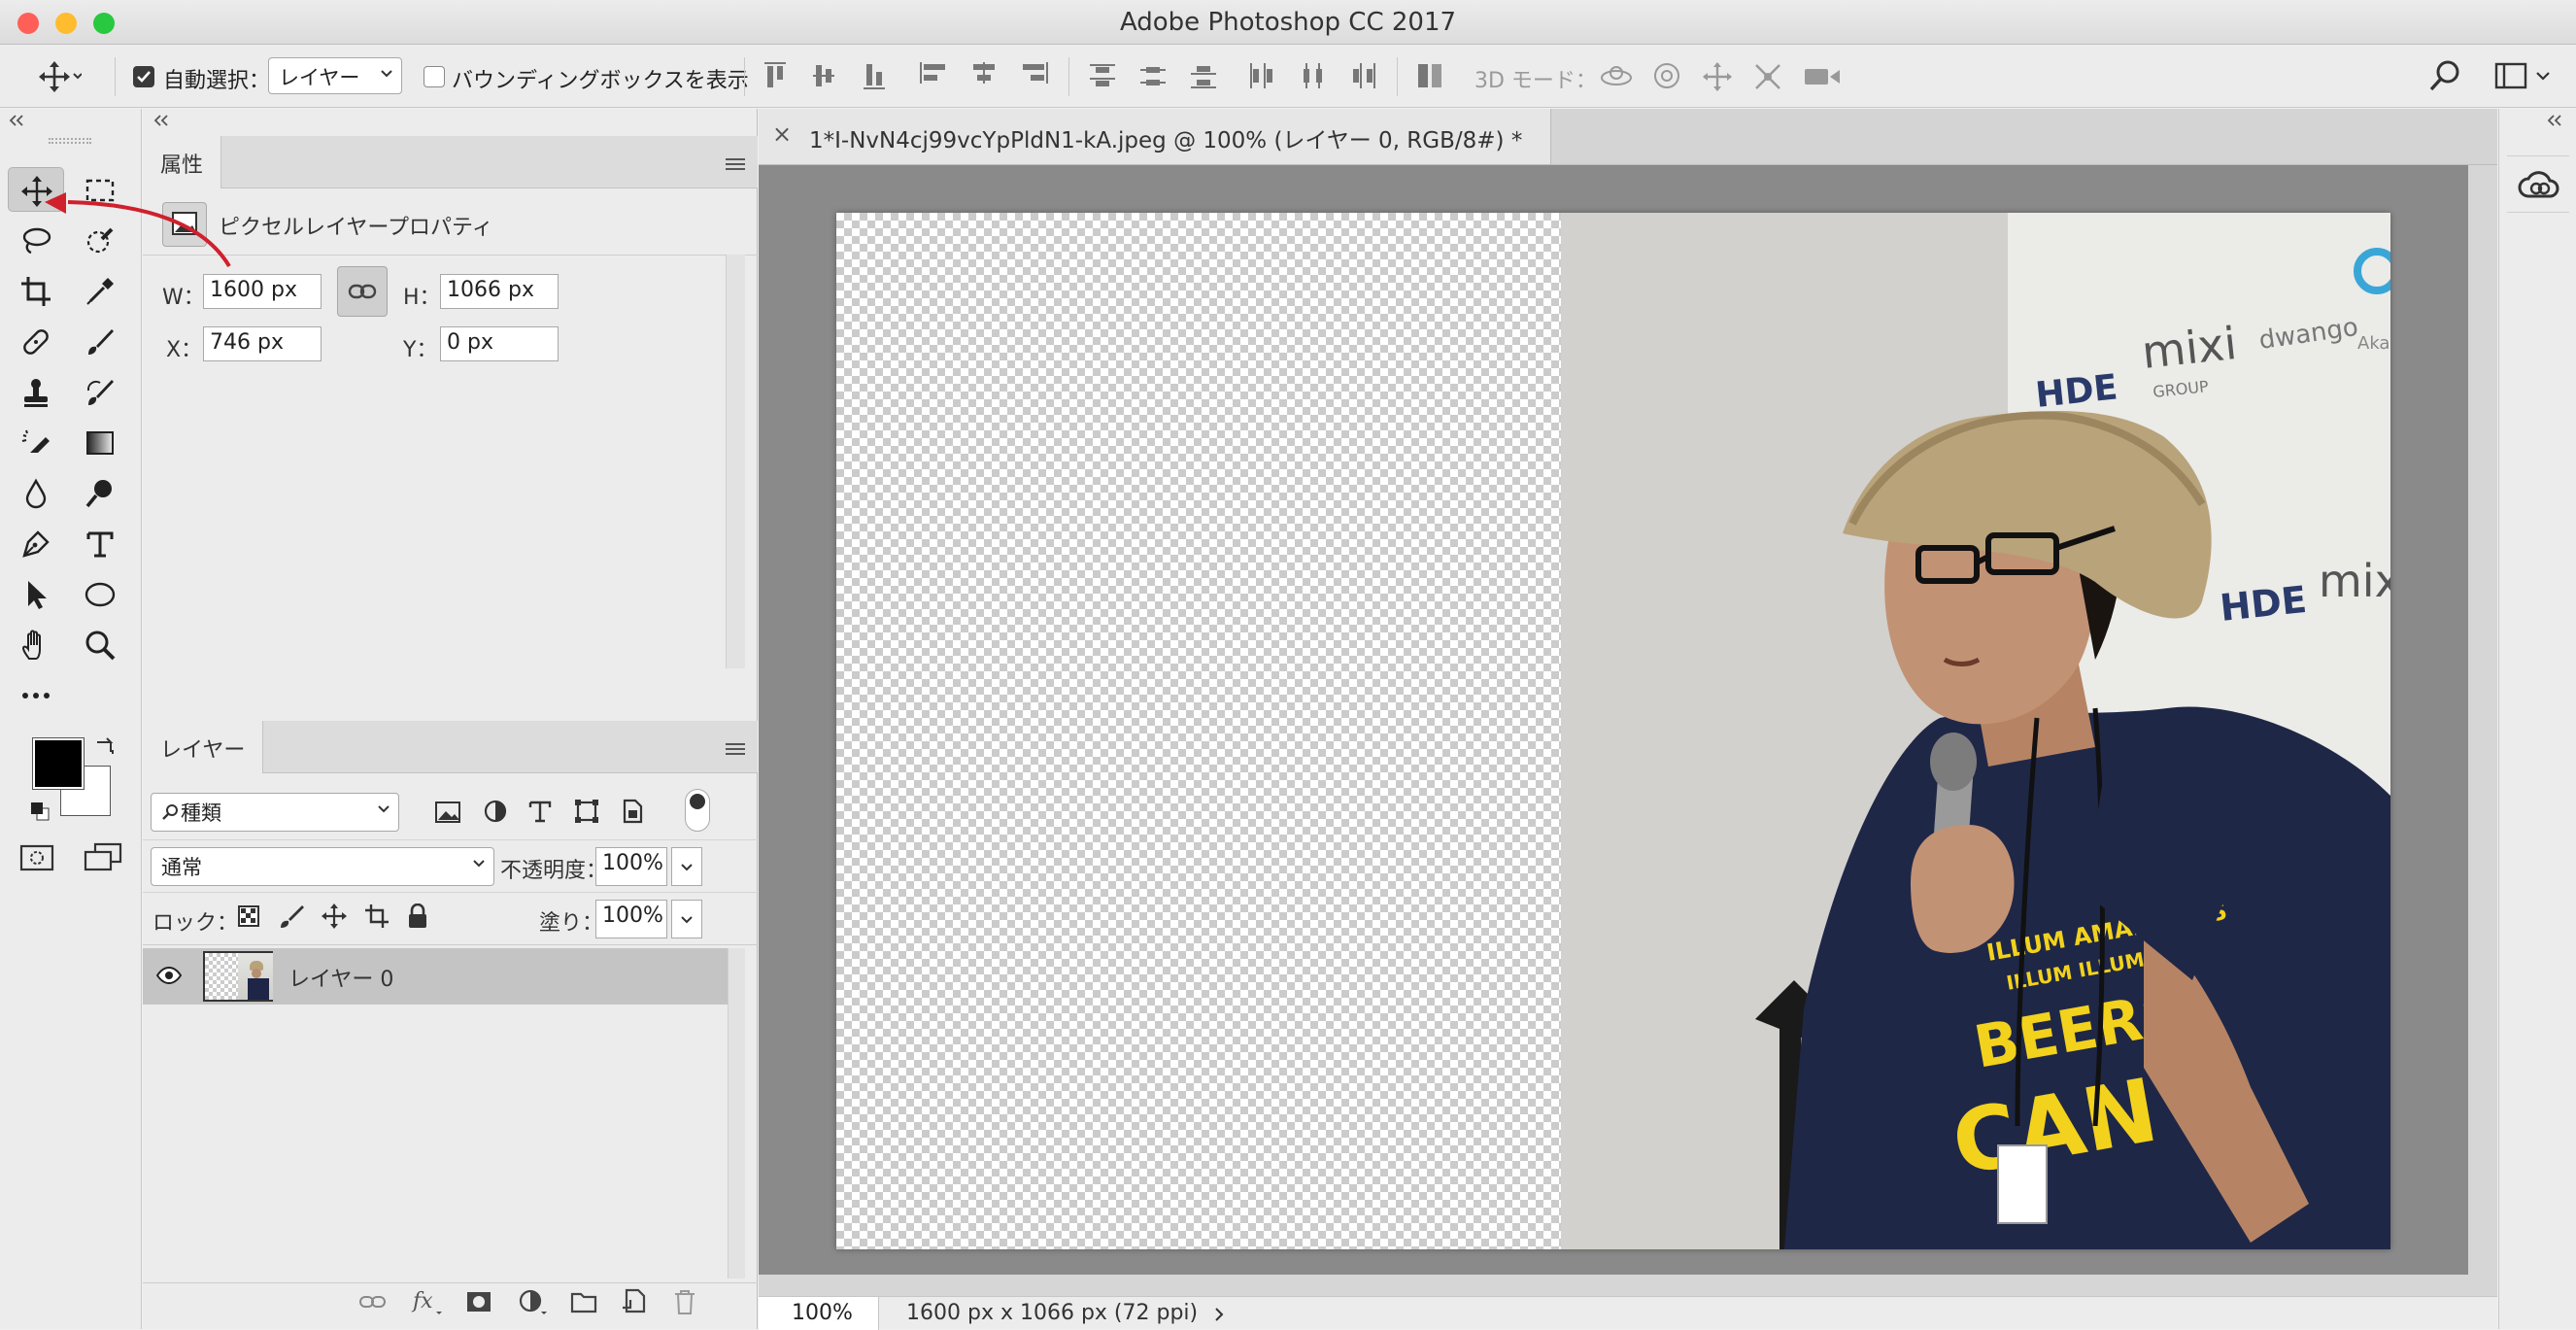 This screenshot has width=2576, height=1330. I want to click on blur-tool, so click(36, 493).